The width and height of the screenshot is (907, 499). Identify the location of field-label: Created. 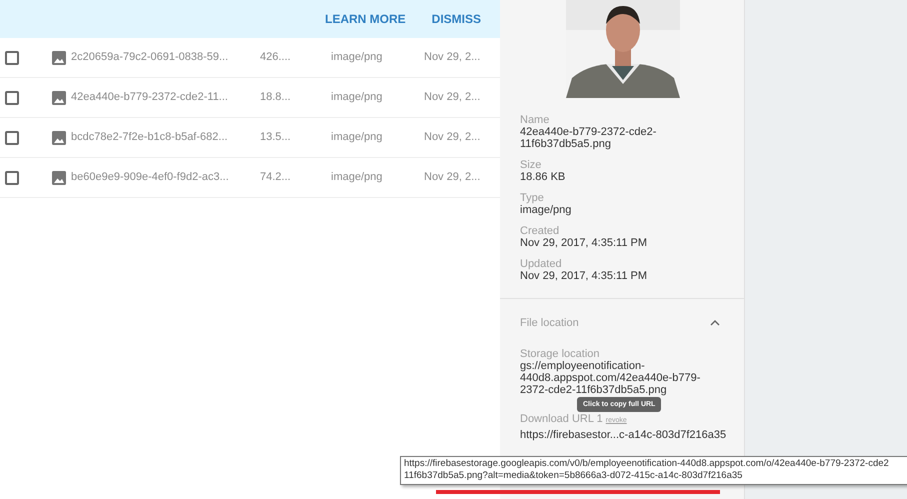
(540, 231).